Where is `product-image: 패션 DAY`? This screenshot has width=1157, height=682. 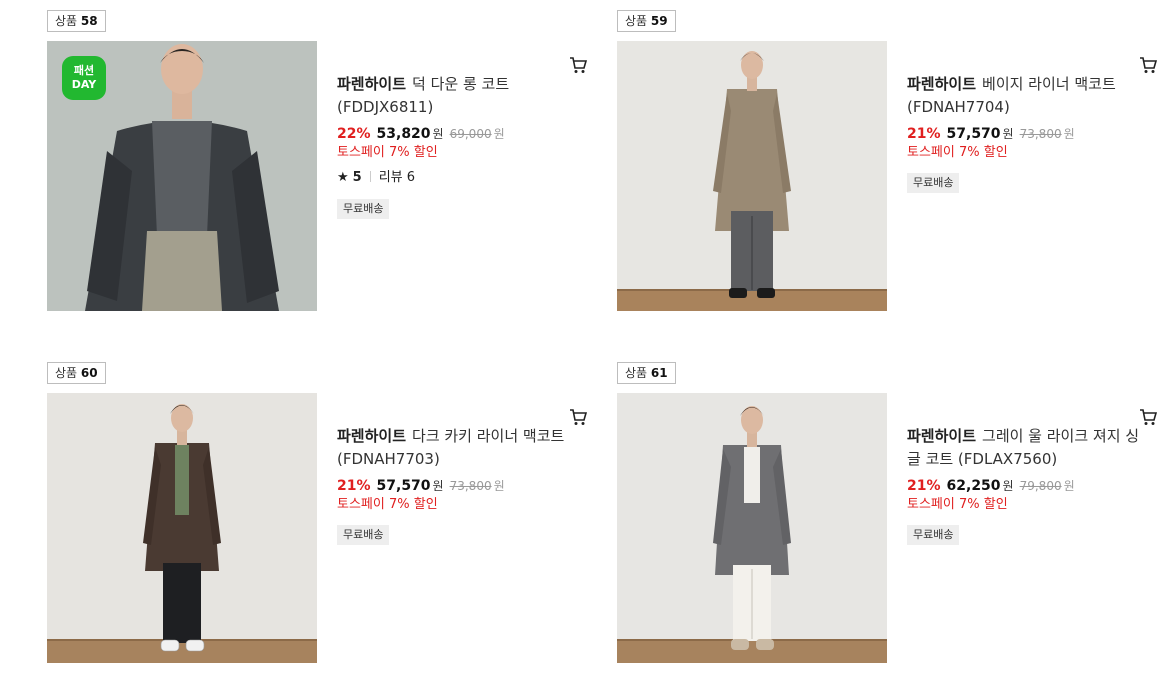 product-image: 패션 DAY is located at coordinates (182, 176).